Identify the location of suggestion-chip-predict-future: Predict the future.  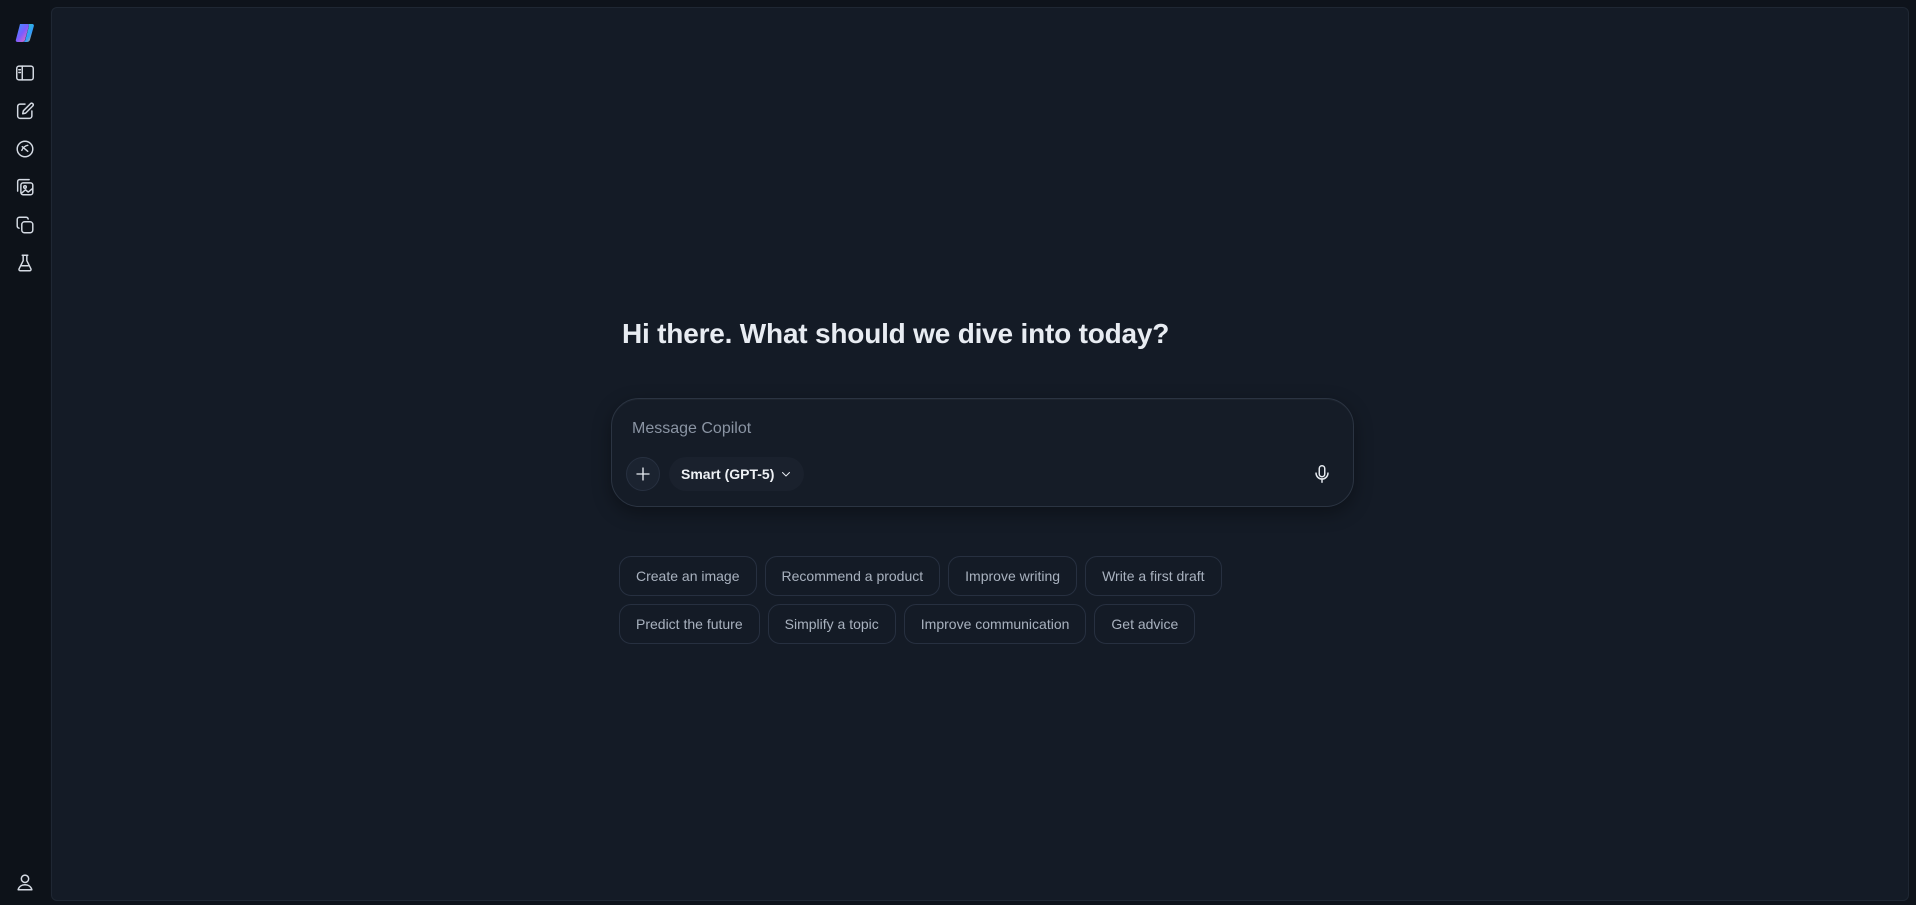
(689, 624).